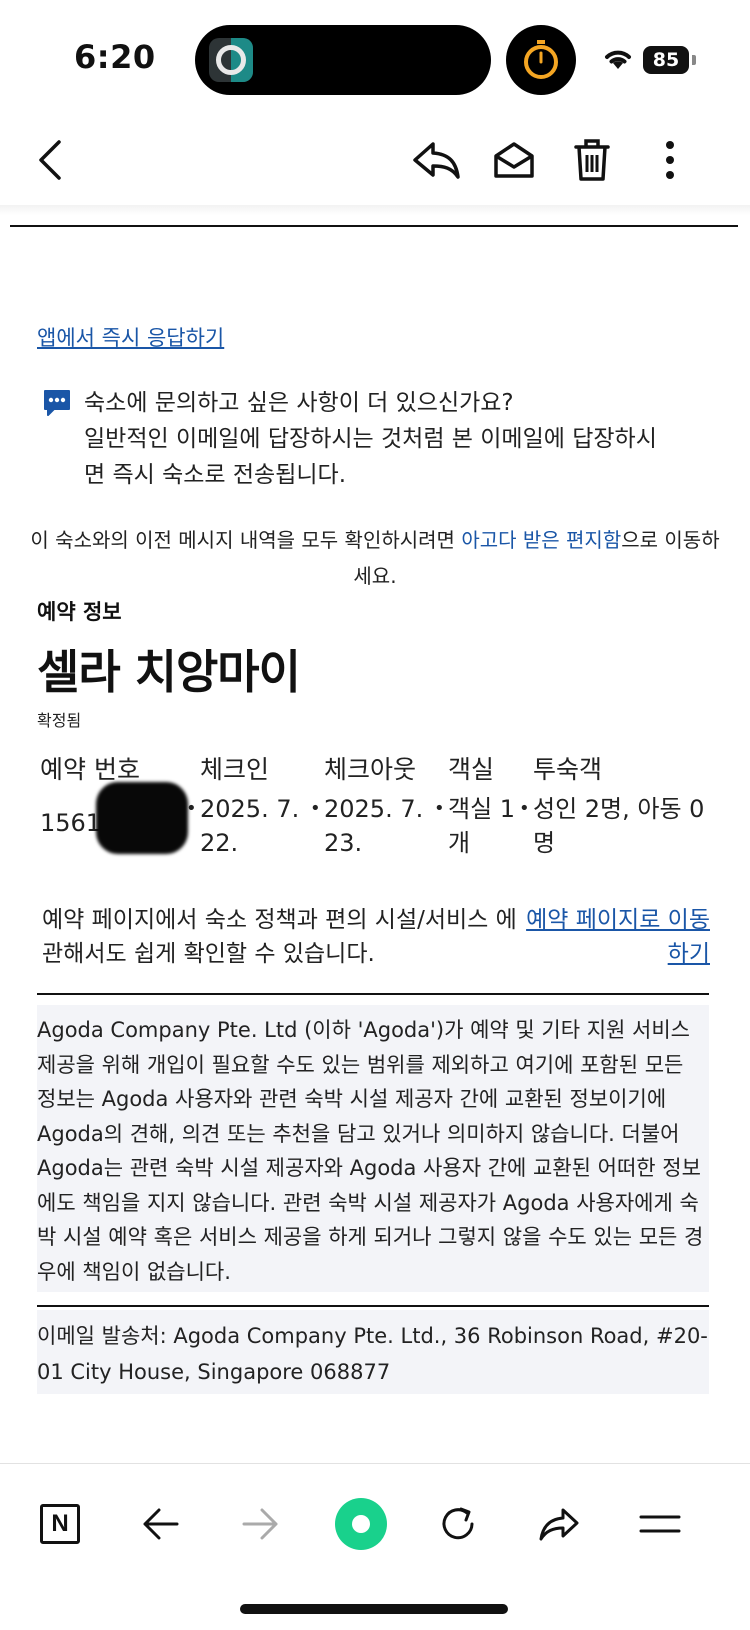  I want to click on room-value: 객실 1 개, so click(482, 826).